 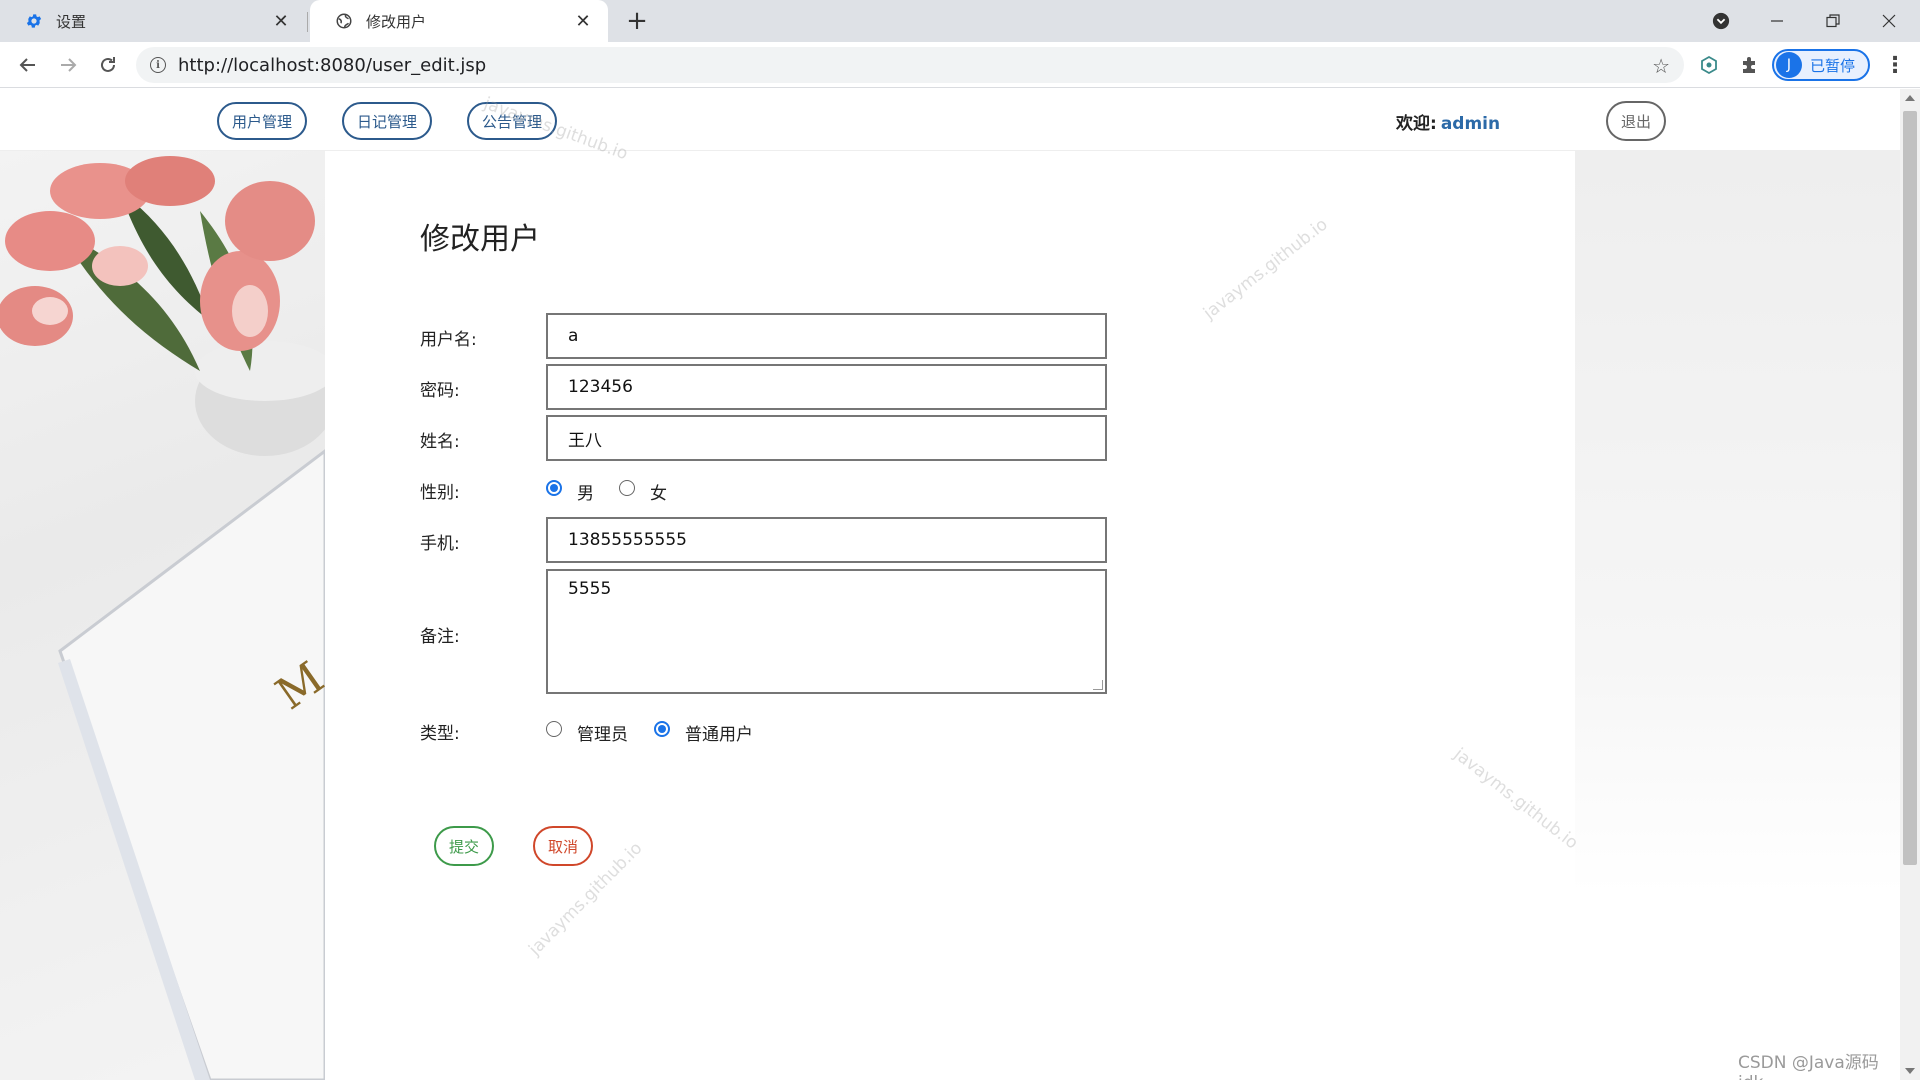 What do you see at coordinates (1416, 124) in the screenshot?
I see `welcome-label: 欢迎:` at bounding box center [1416, 124].